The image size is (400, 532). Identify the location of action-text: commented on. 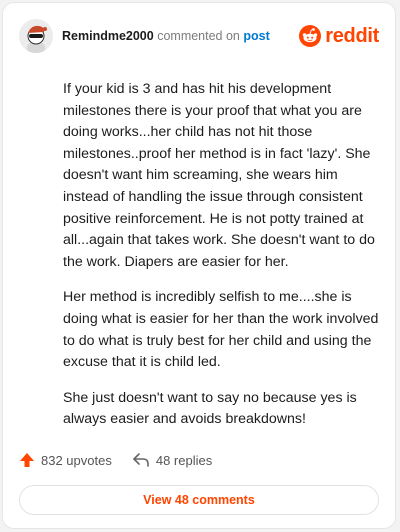
(198, 36).